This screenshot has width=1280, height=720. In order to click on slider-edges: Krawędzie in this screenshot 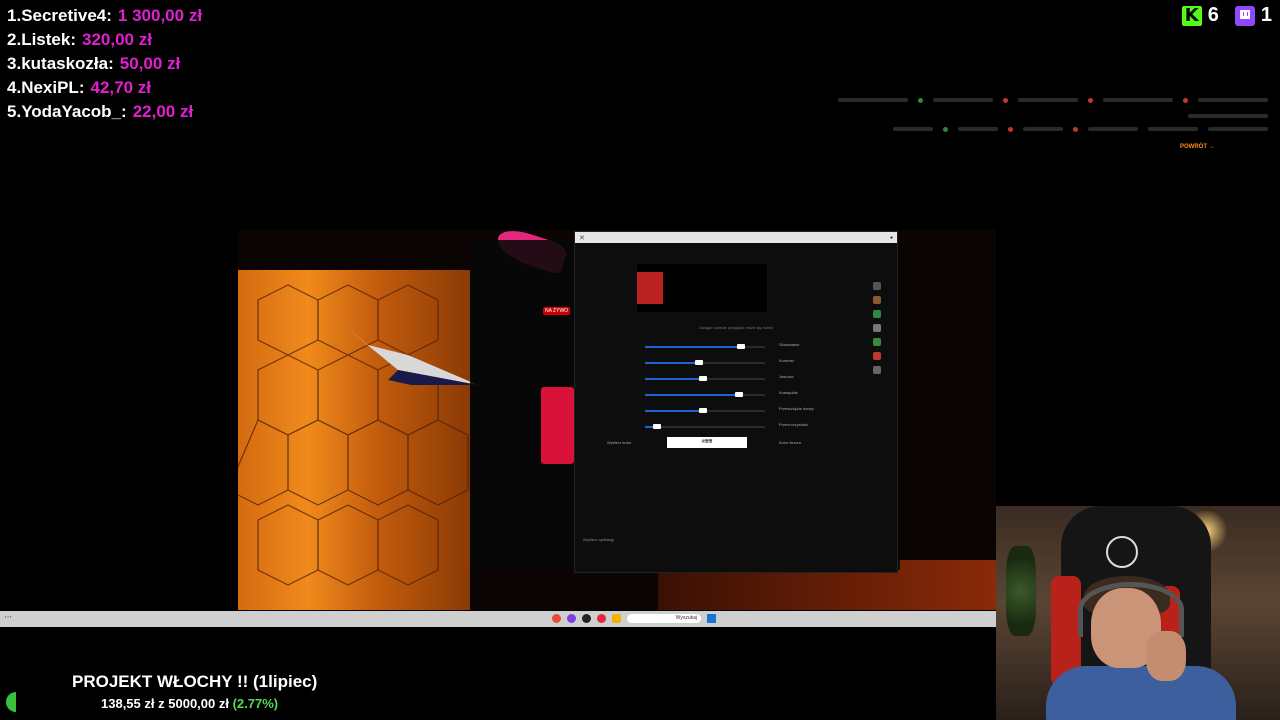, I will do `click(720, 395)`.